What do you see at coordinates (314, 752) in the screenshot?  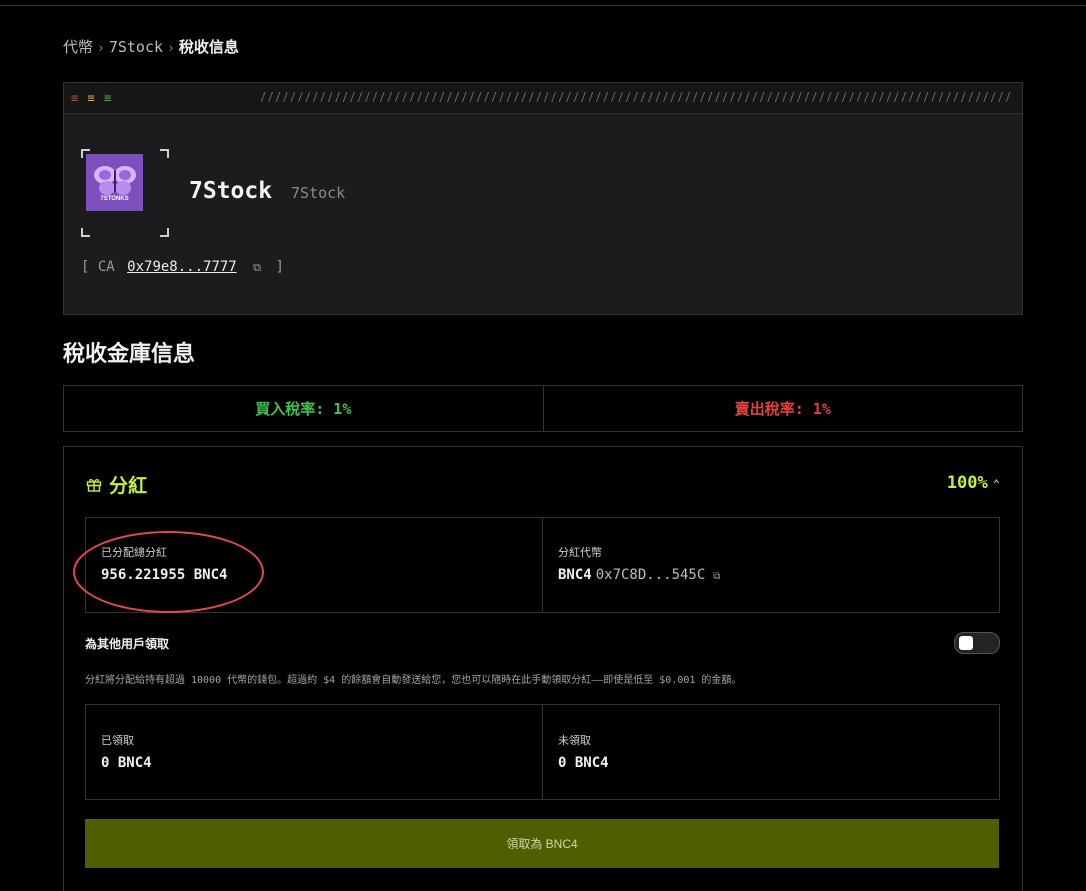 I see `claimed-cell: 已領取 0 BNC4` at bounding box center [314, 752].